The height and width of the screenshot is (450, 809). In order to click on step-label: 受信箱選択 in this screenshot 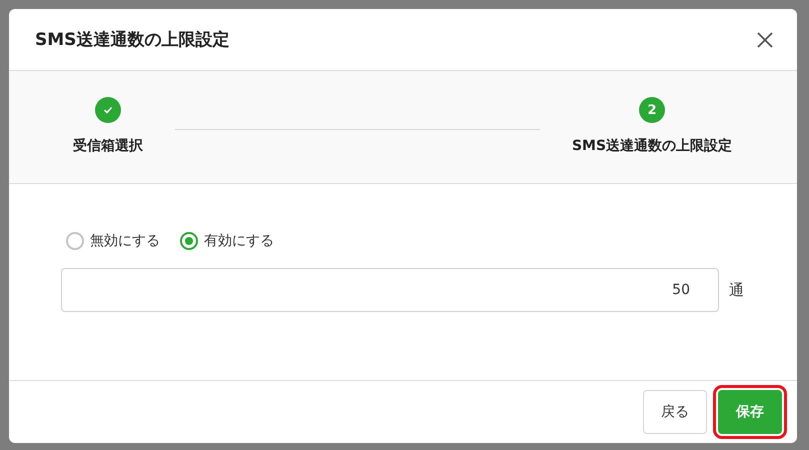, I will do `click(108, 146)`.